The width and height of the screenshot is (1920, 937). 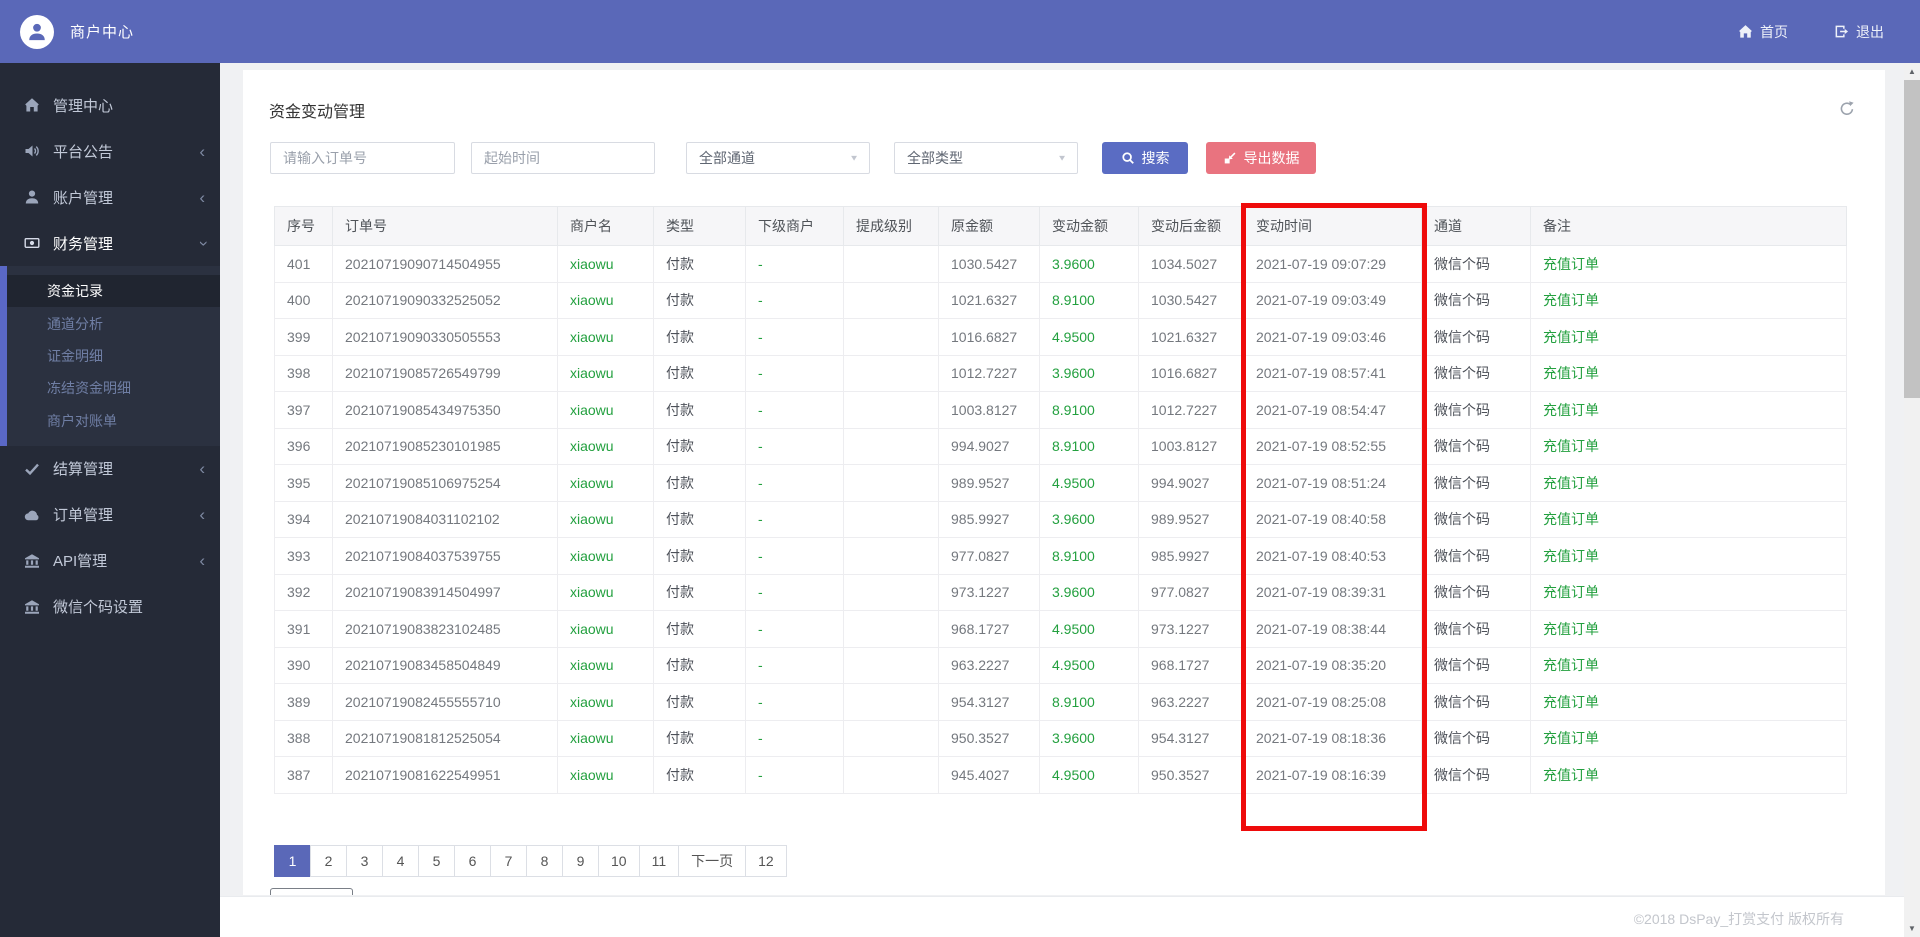 I want to click on search-button-label: 搜索, so click(x=1155, y=158).